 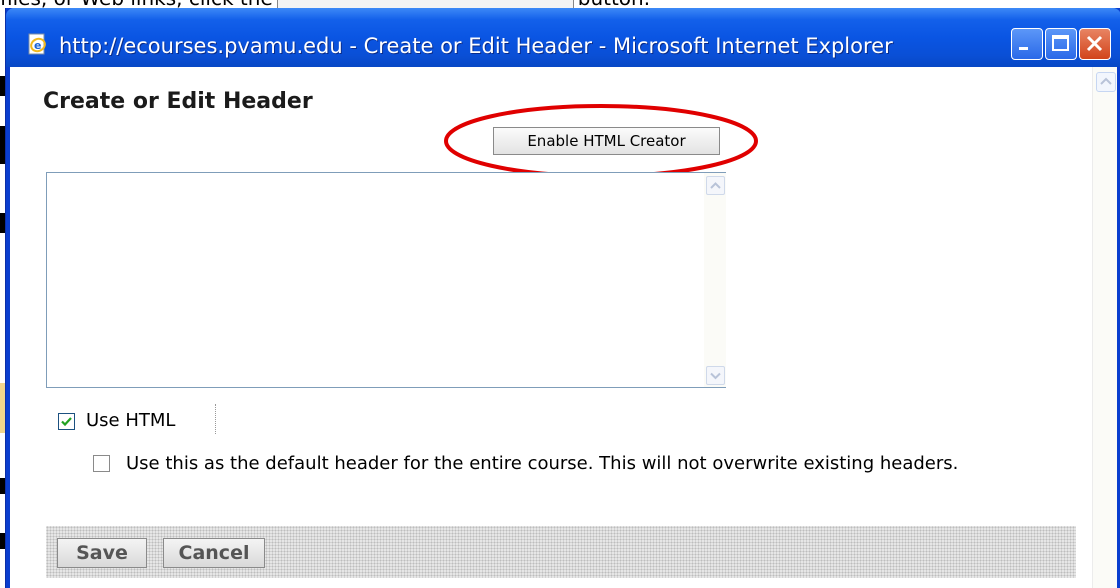 What do you see at coordinates (601, 141) in the screenshot?
I see `highlight-ellipse` at bounding box center [601, 141].